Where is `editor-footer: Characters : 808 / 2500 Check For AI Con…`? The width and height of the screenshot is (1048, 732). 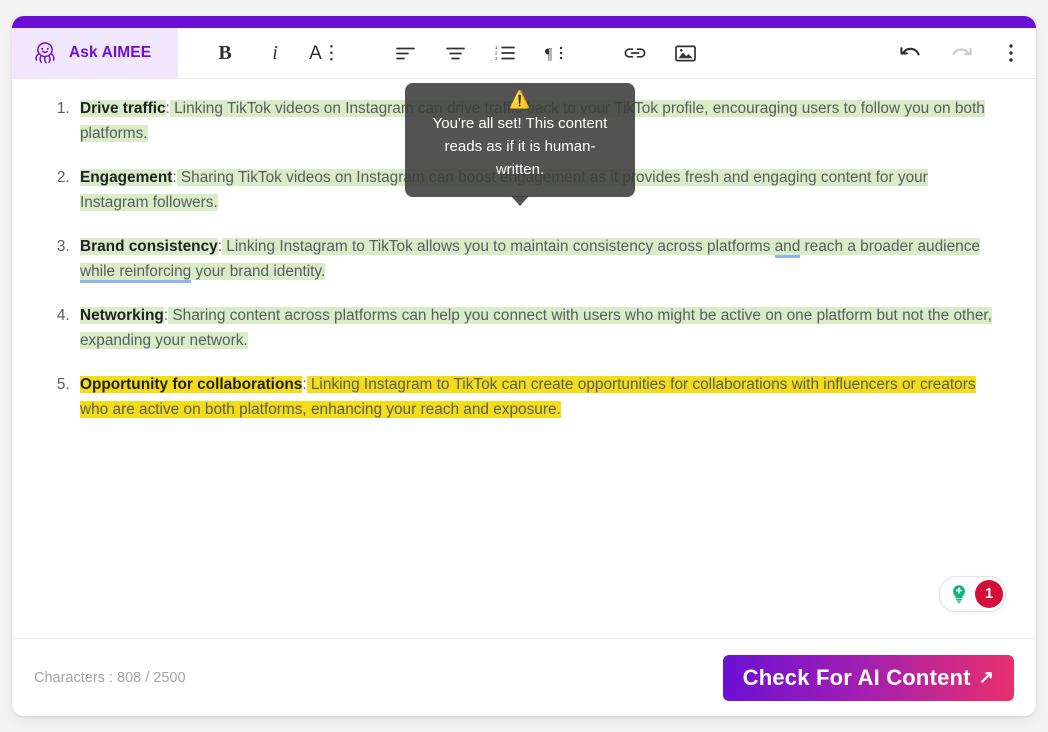 editor-footer: Characters : 808 / 2500 Check For AI Con… is located at coordinates (524, 677).